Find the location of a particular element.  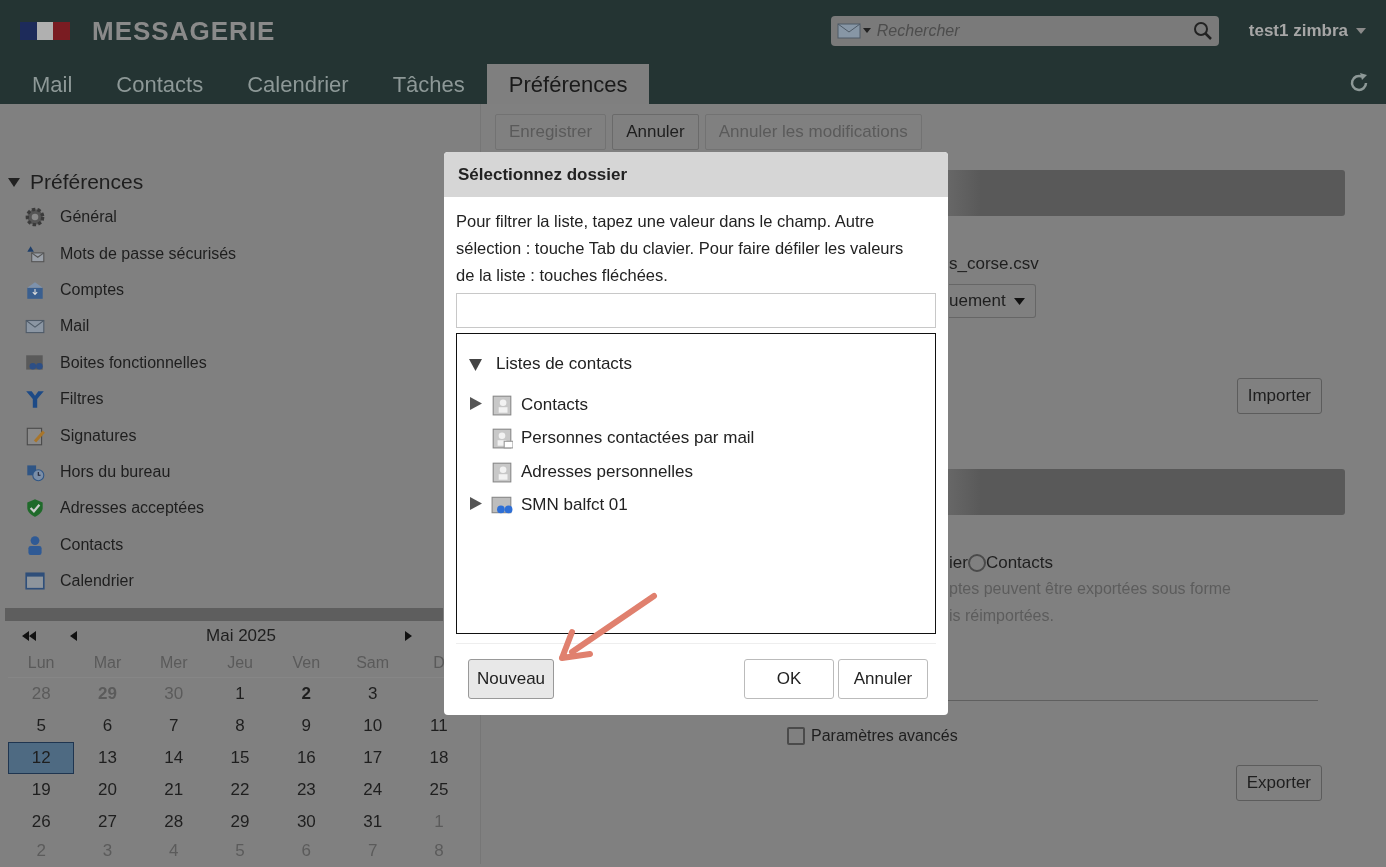

calendar-day: 1 is located at coordinates (240, 694).